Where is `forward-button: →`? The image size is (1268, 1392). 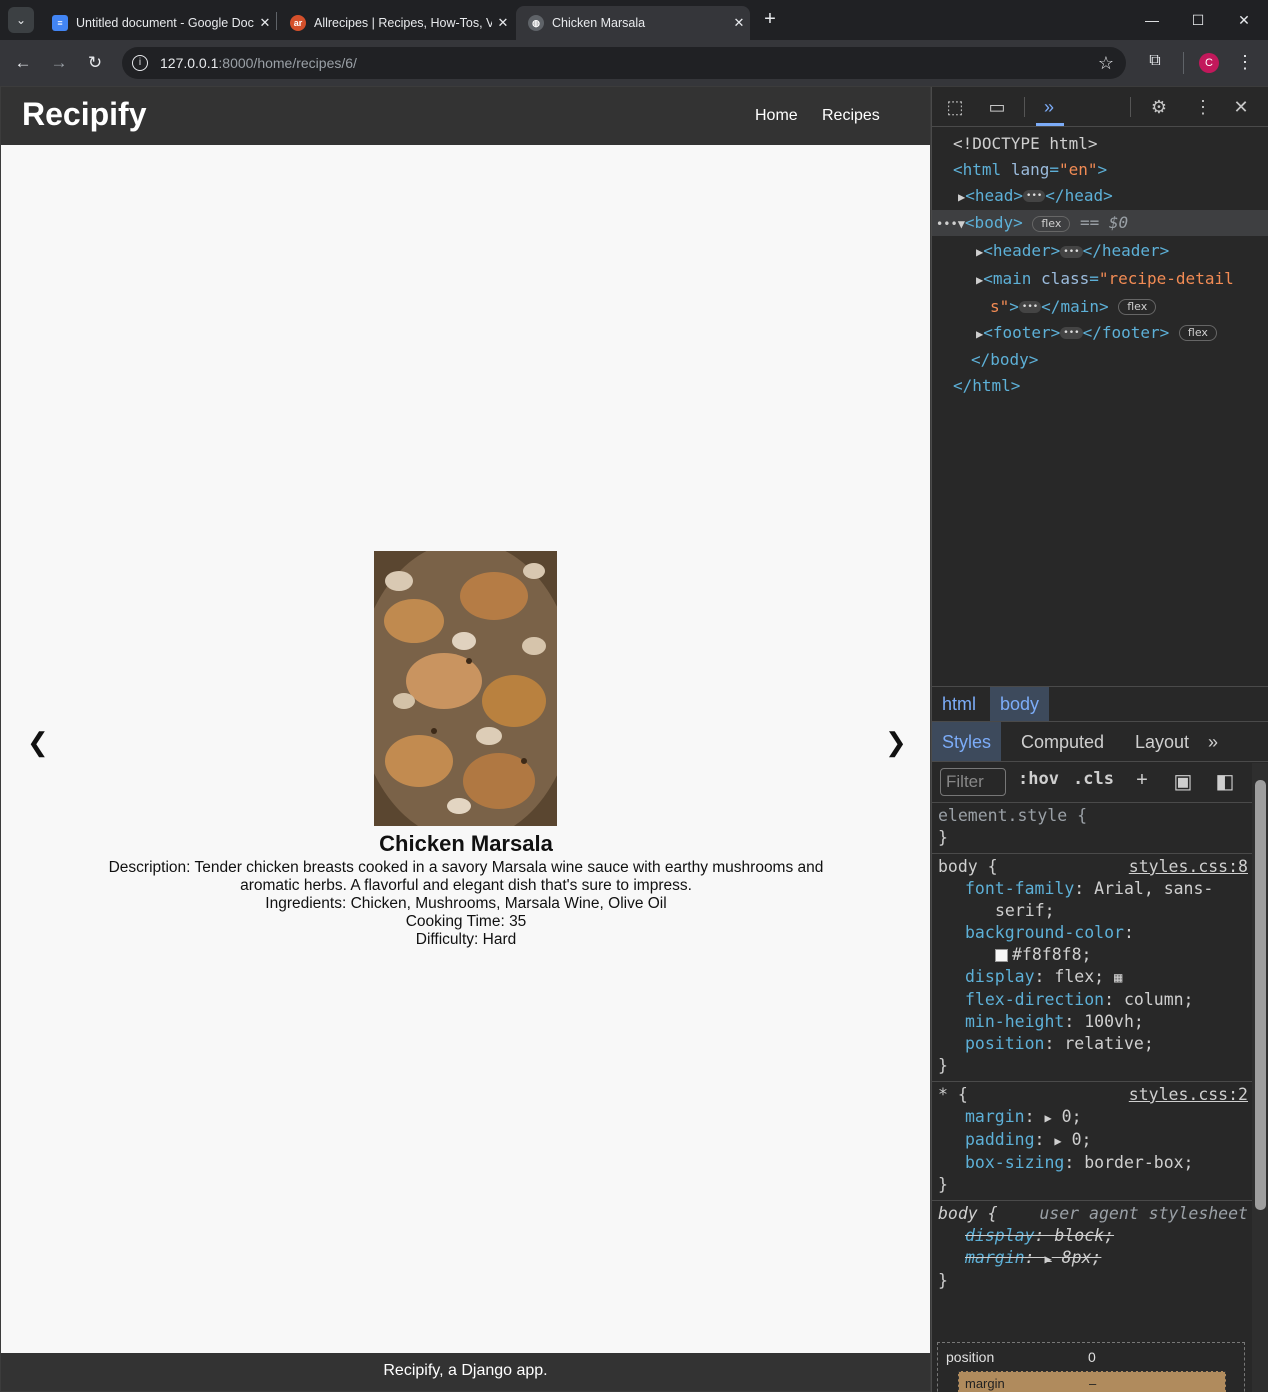 forward-button: → is located at coordinates (59, 63).